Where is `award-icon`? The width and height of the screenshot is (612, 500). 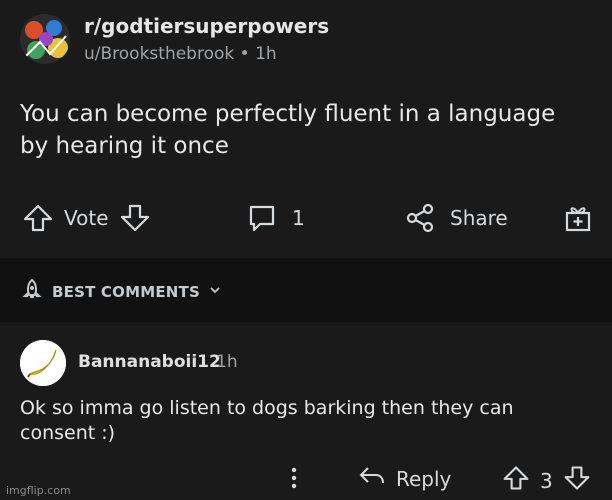 award-icon is located at coordinates (578, 218).